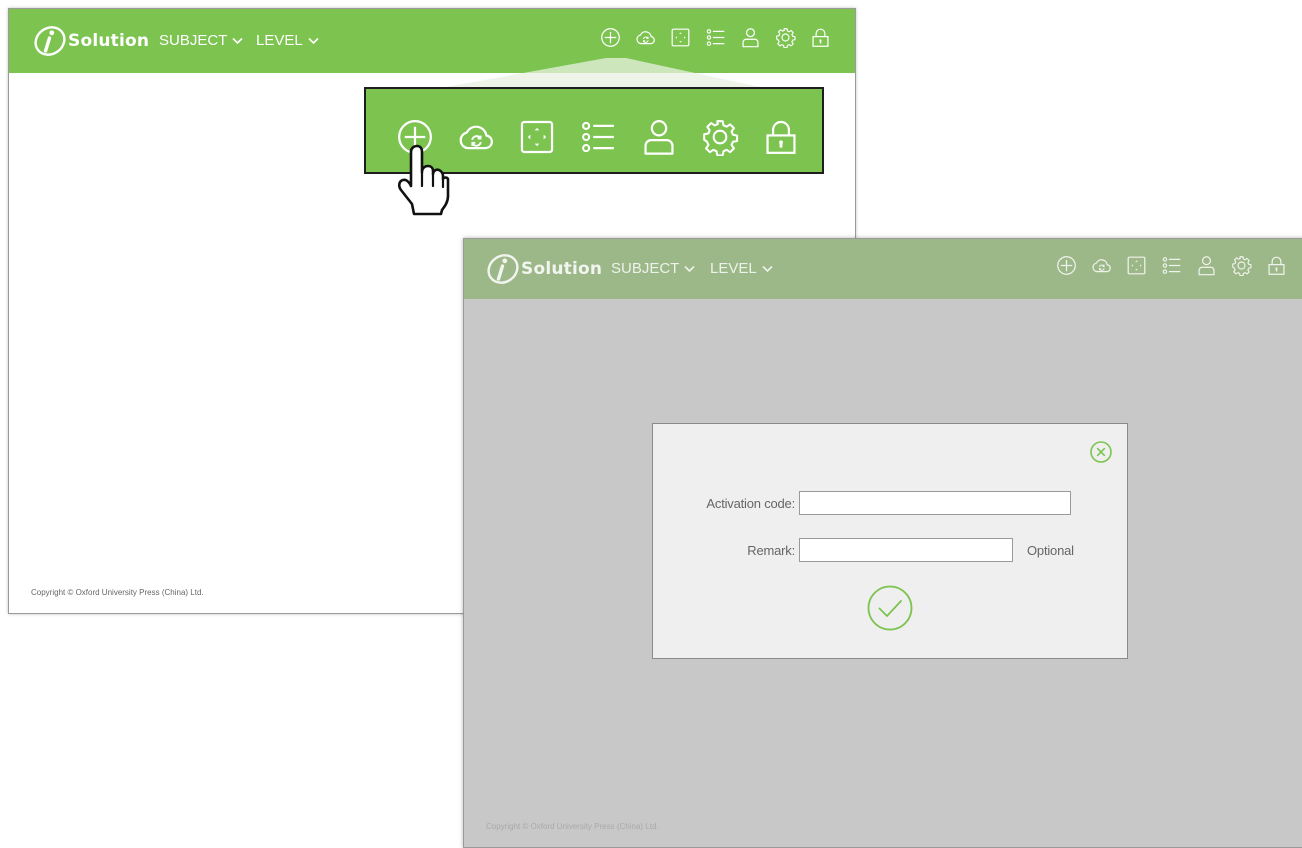  I want to click on activation-code-row: Activation code:, so click(872, 503).